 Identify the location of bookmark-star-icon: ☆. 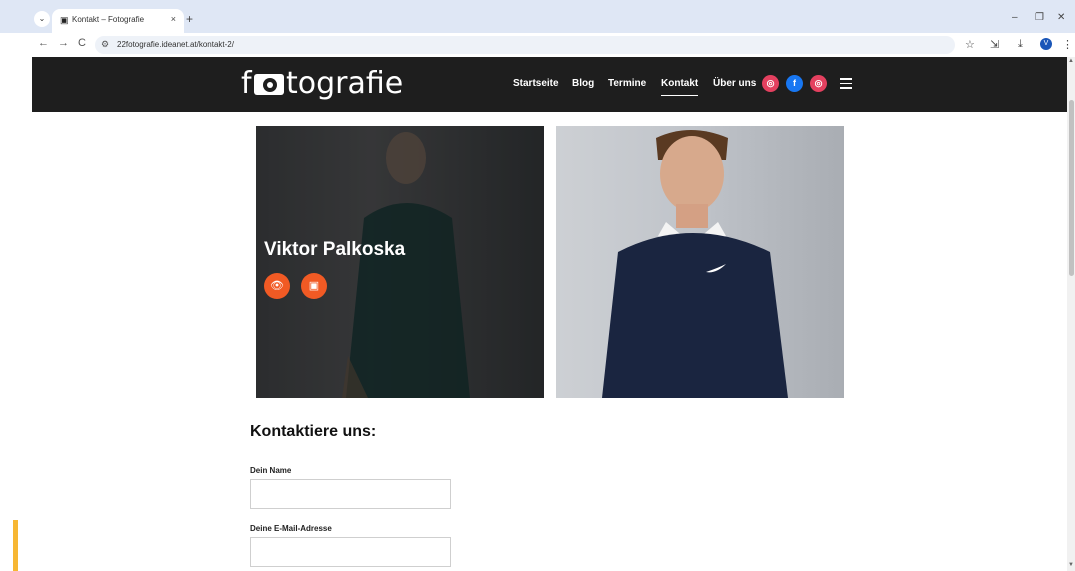
(970, 44).